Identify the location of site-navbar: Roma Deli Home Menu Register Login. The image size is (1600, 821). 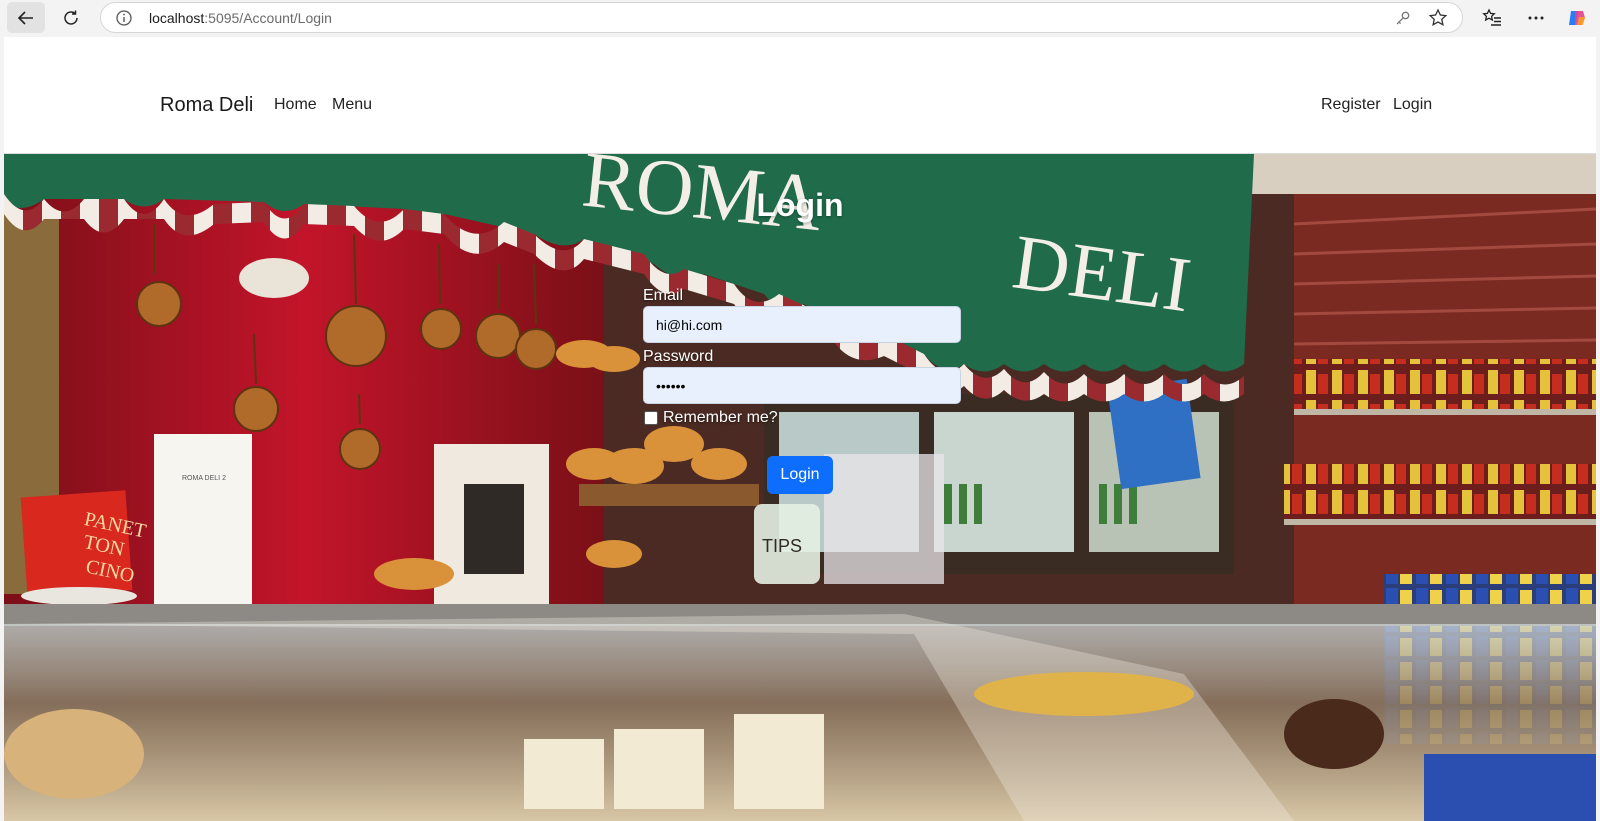
(800, 95).